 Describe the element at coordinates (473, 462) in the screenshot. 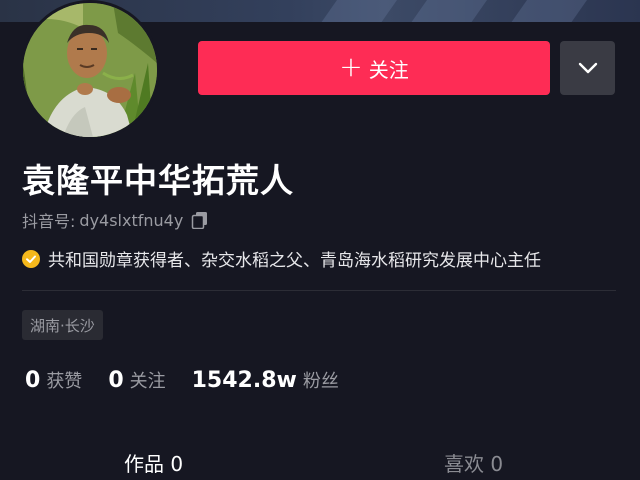

I see `tab-likes: 喜欢 0` at that location.